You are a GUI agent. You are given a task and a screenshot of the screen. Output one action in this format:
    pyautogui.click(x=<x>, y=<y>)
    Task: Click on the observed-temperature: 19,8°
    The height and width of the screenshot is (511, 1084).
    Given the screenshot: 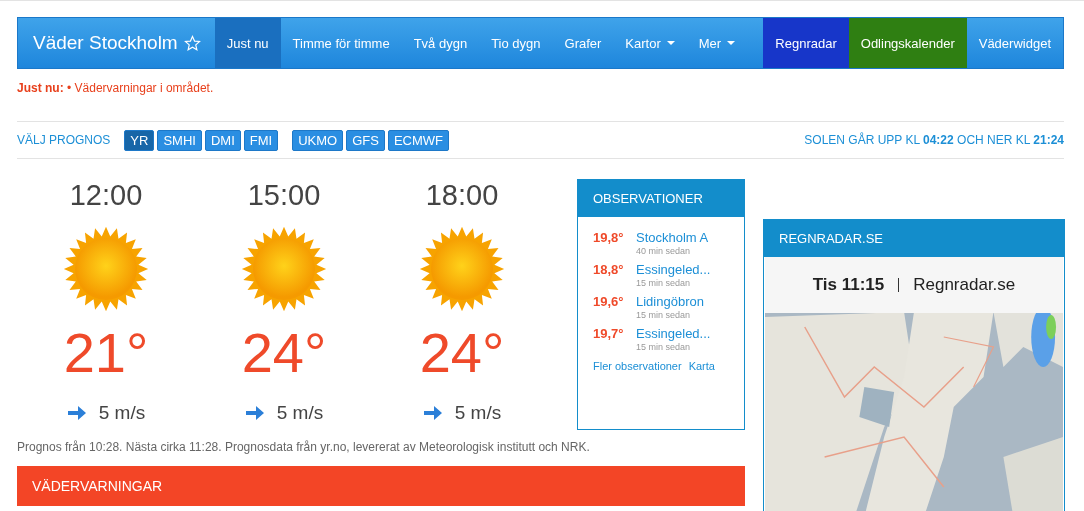 What is the action you would take?
    pyautogui.click(x=609, y=238)
    